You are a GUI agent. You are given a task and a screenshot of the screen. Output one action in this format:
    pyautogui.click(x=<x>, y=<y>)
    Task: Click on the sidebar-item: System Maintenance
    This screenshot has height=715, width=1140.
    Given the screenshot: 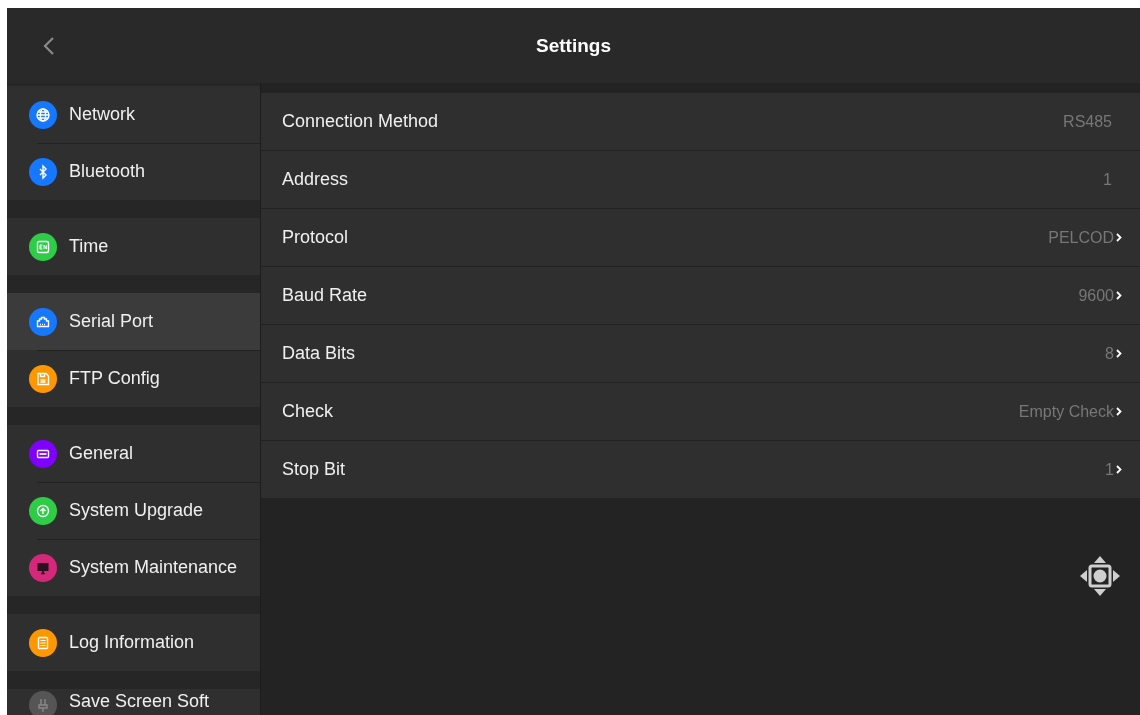 What is the action you would take?
    pyautogui.click(x=133, y=567)
    